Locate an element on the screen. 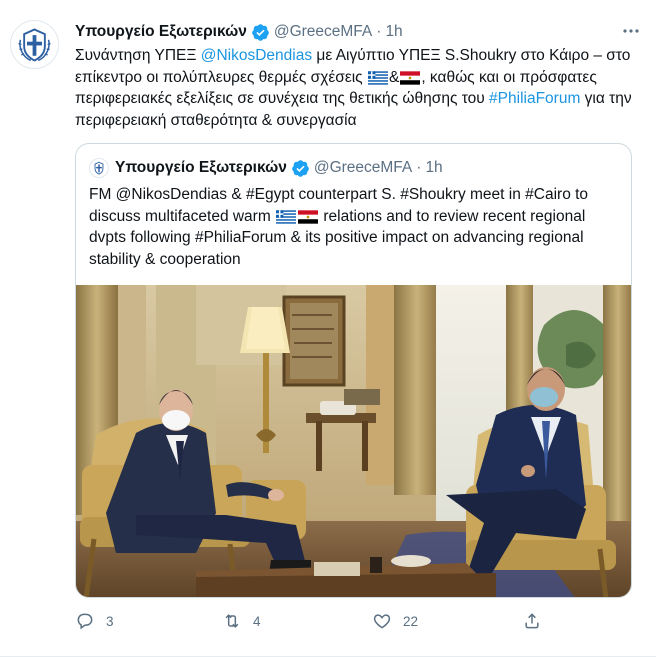  quoted-author-avatar is located at coordinates (99, 168).